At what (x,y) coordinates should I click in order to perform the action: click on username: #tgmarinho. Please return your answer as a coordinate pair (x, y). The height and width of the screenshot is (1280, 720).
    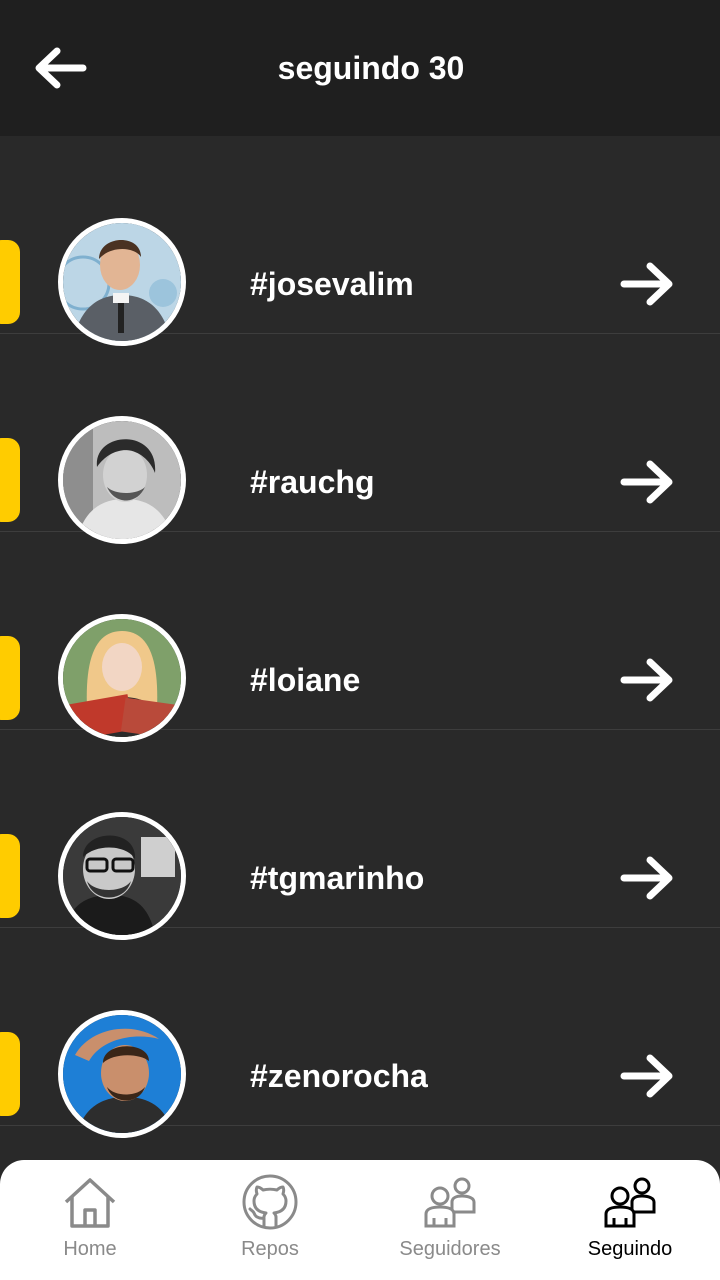
    Looking at the image, I should click on (337, 878).